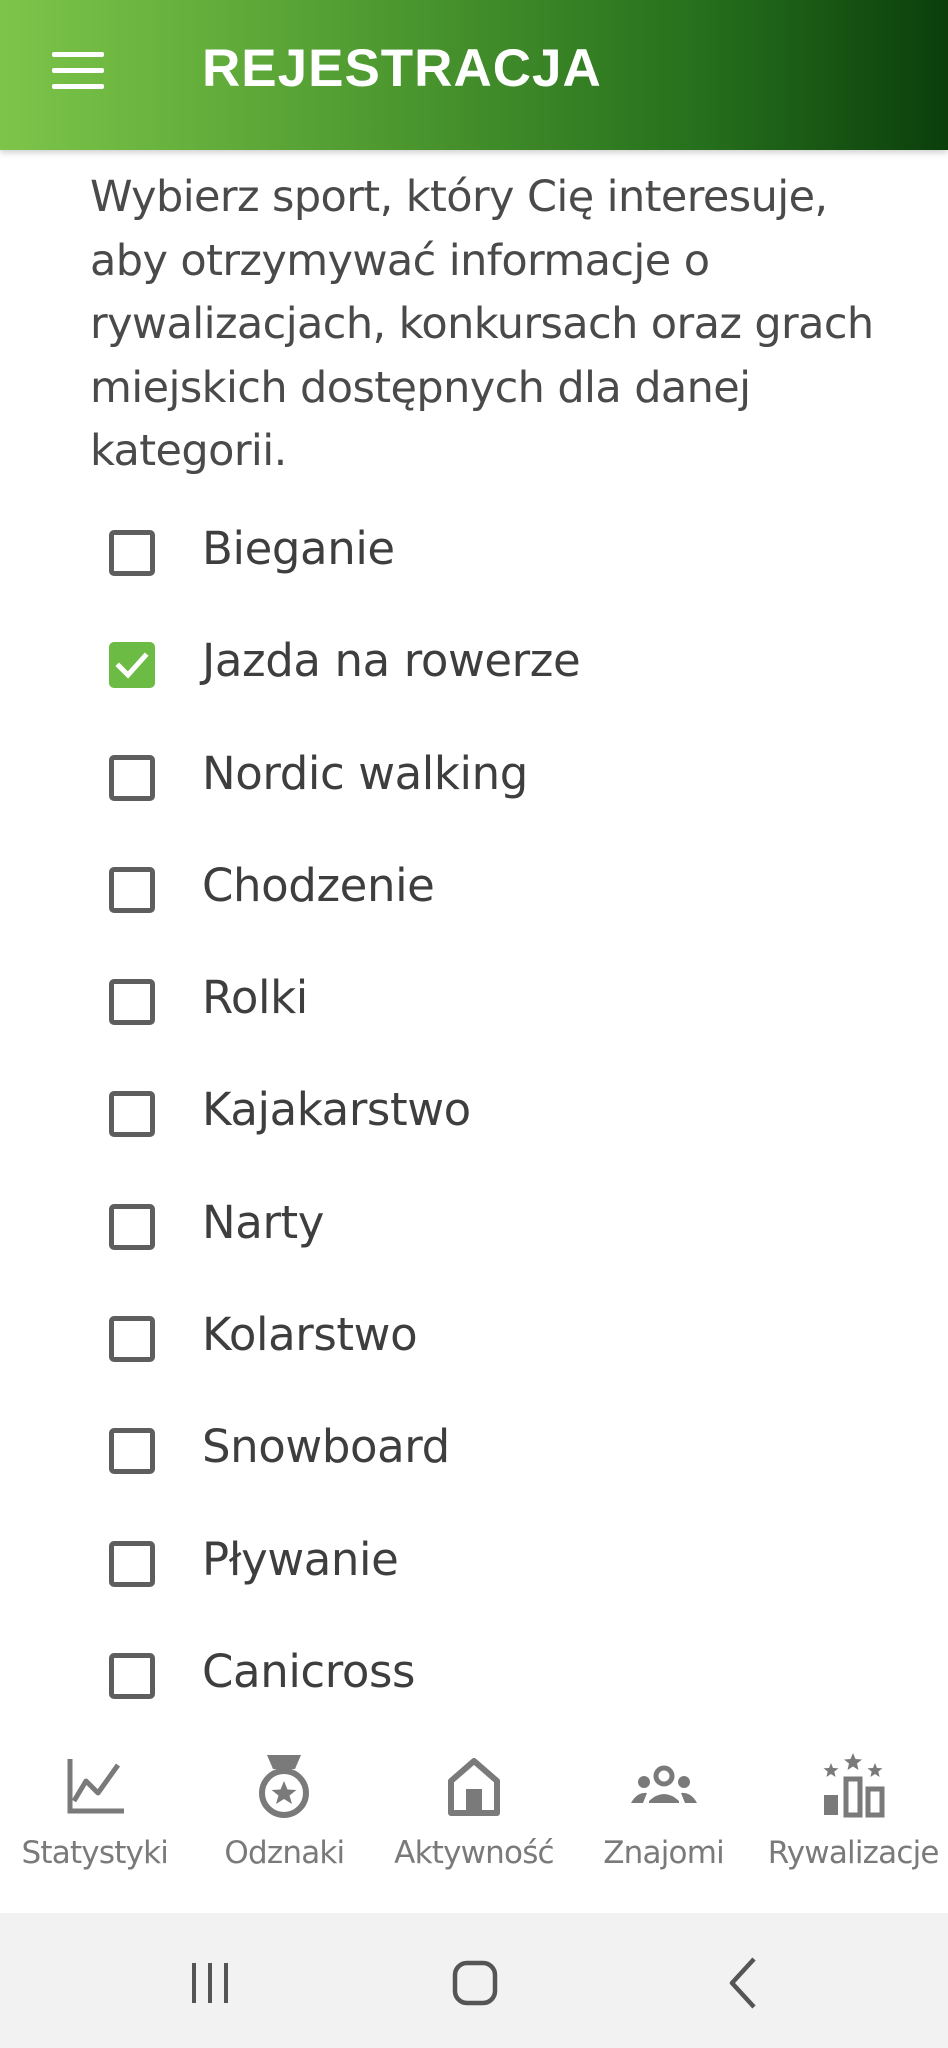 This screenshot has width=948, height=2048. Describe the element at coordinates (326, 1447) in the screenshot. I see `sport-label: Snowboard` at that location.